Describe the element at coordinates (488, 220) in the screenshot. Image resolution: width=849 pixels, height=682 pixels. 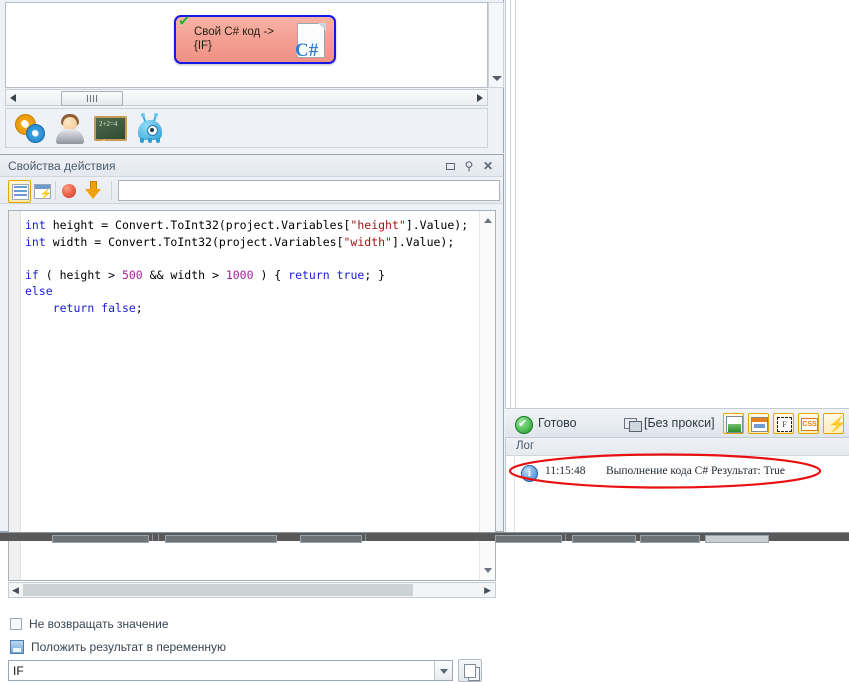
I see `scroll-up-icon` at that location.